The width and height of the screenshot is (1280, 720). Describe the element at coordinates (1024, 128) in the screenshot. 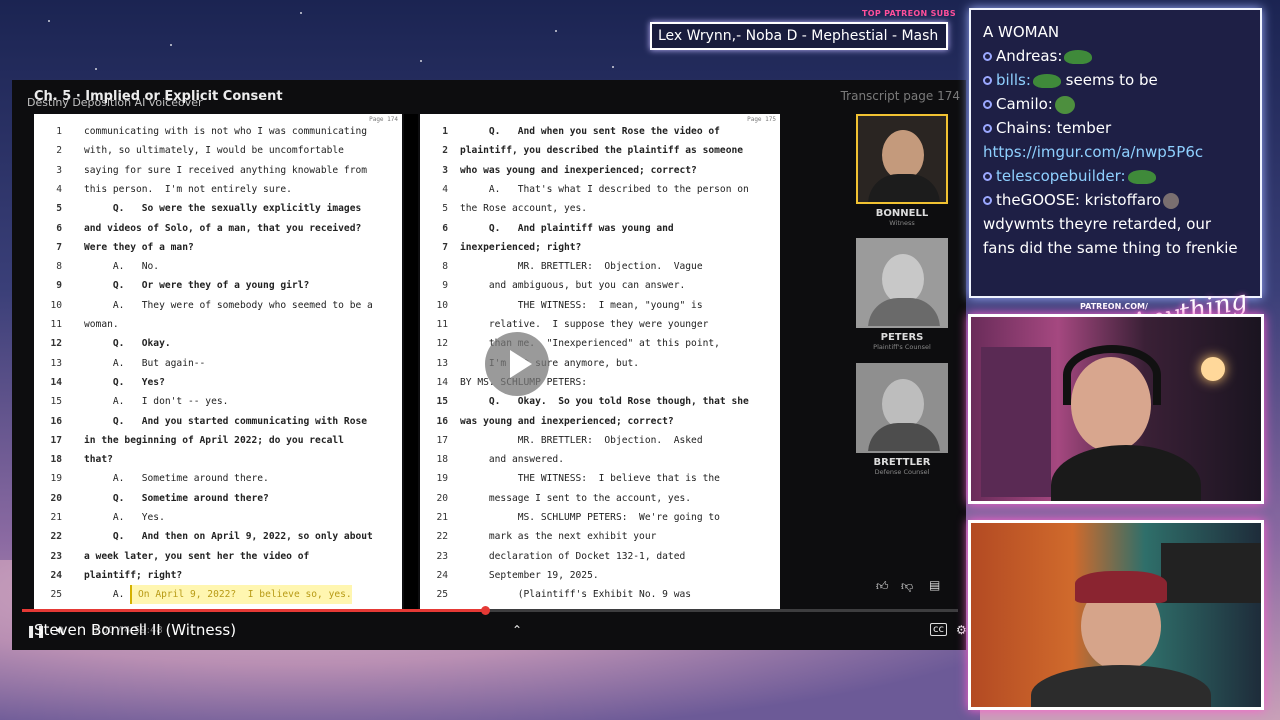

I see `chat-username: Chains:` at that location.